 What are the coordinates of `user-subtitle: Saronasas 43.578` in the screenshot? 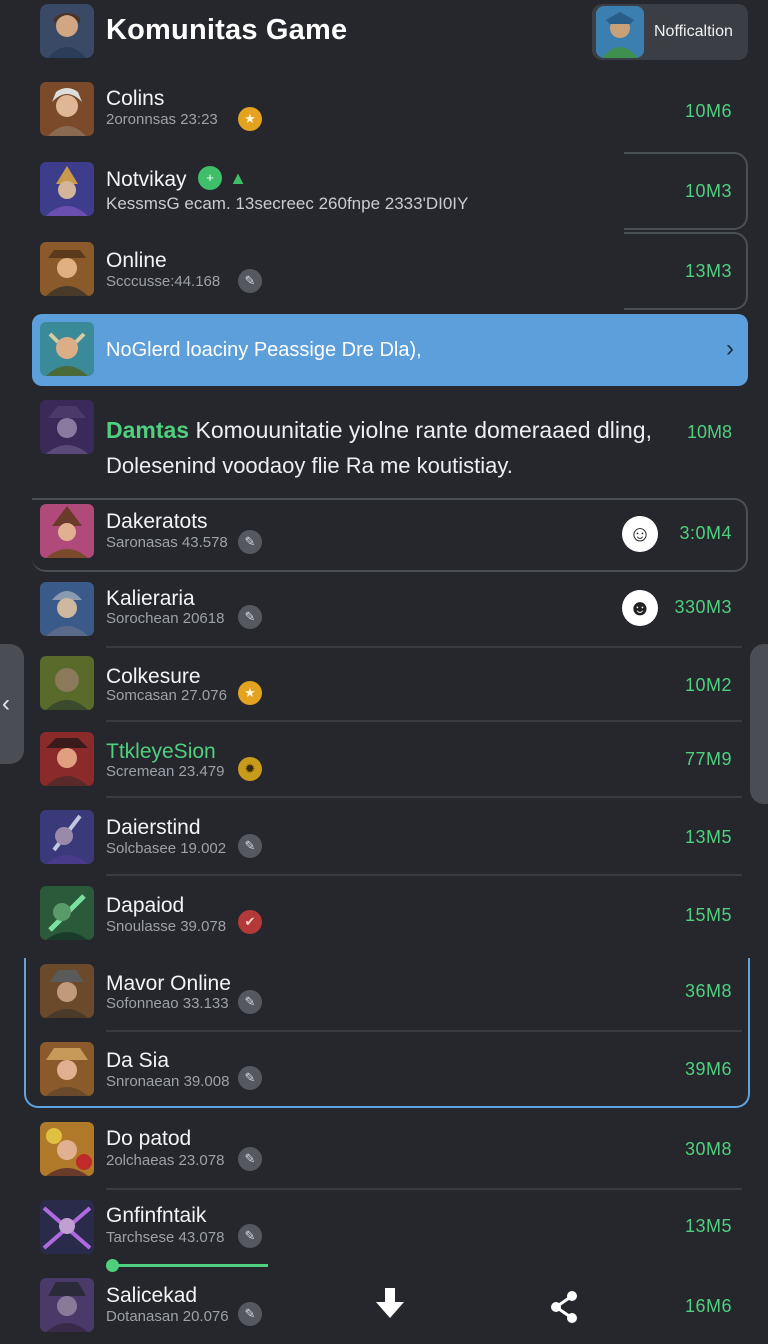 It's located at (167, 542).